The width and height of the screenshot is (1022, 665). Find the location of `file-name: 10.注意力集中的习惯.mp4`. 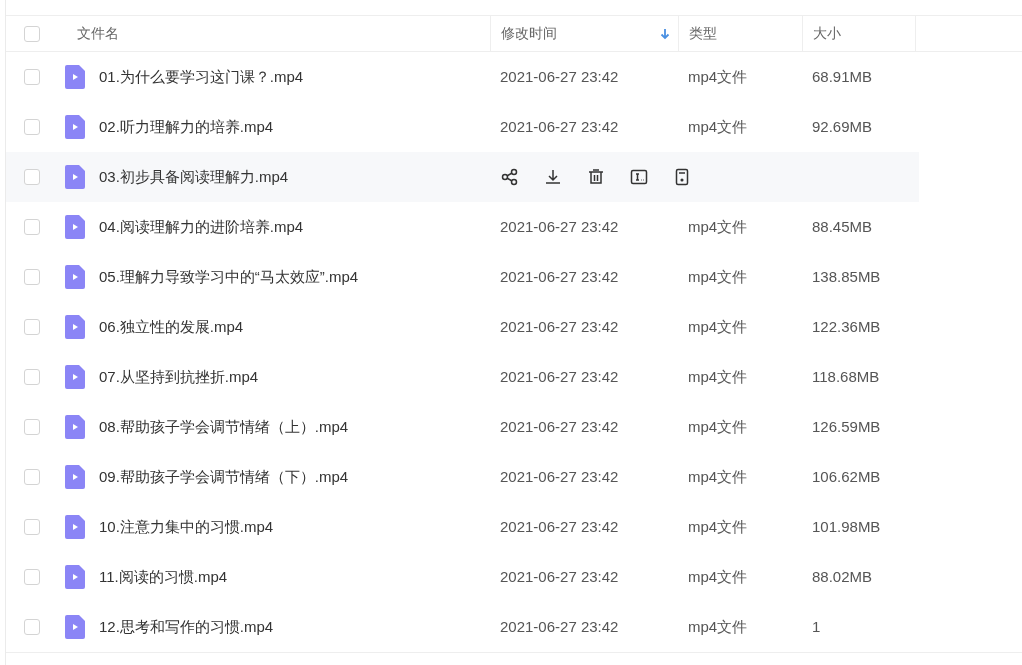

file-name: 10.注意力集中的习惯.mp4 is located at coordinates (186, 527).